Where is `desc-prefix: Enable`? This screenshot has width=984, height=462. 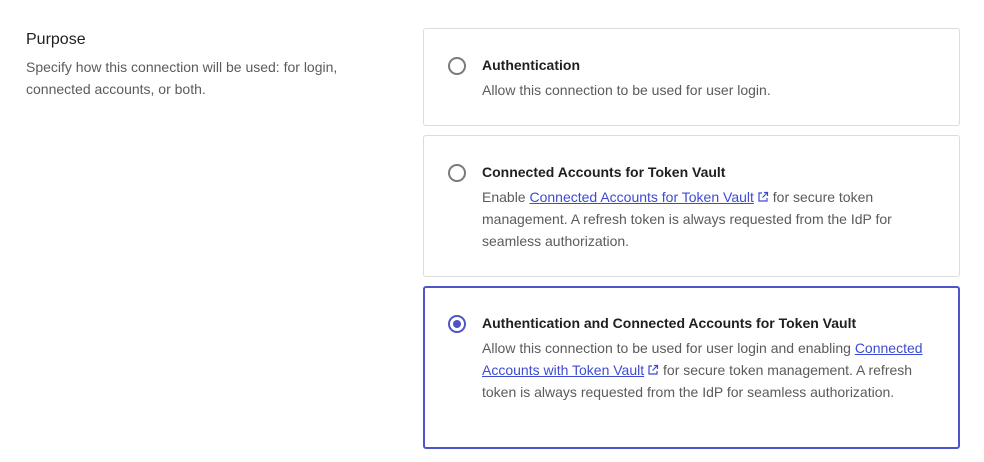 desc-prefix: Enable is located at coordinates (506, 197).